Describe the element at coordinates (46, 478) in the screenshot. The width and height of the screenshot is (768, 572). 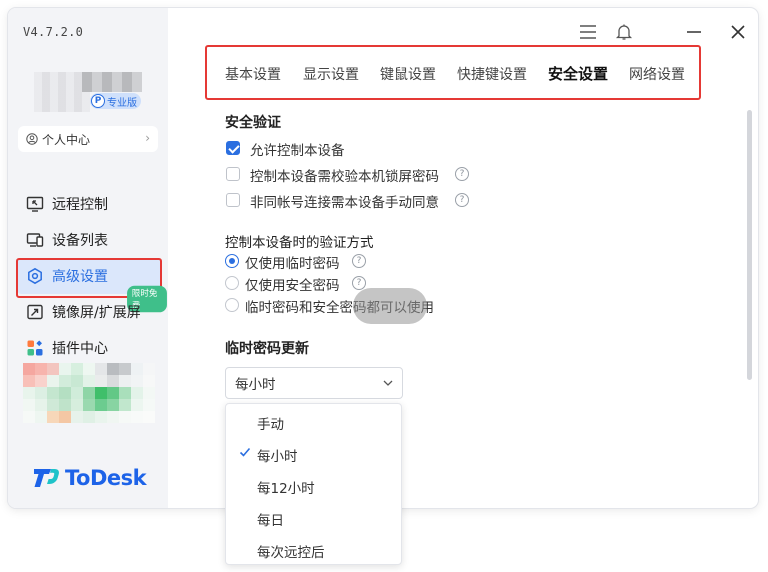
I see `todesk-logo-icon` at that location.